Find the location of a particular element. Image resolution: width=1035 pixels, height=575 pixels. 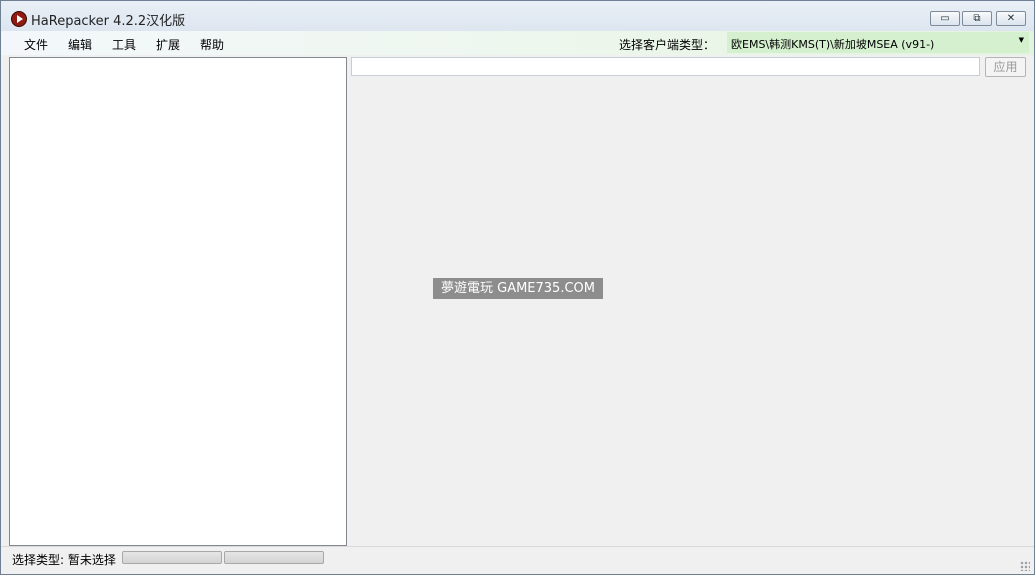

menu-tools: 工具 is located at coordinates (124, 44).